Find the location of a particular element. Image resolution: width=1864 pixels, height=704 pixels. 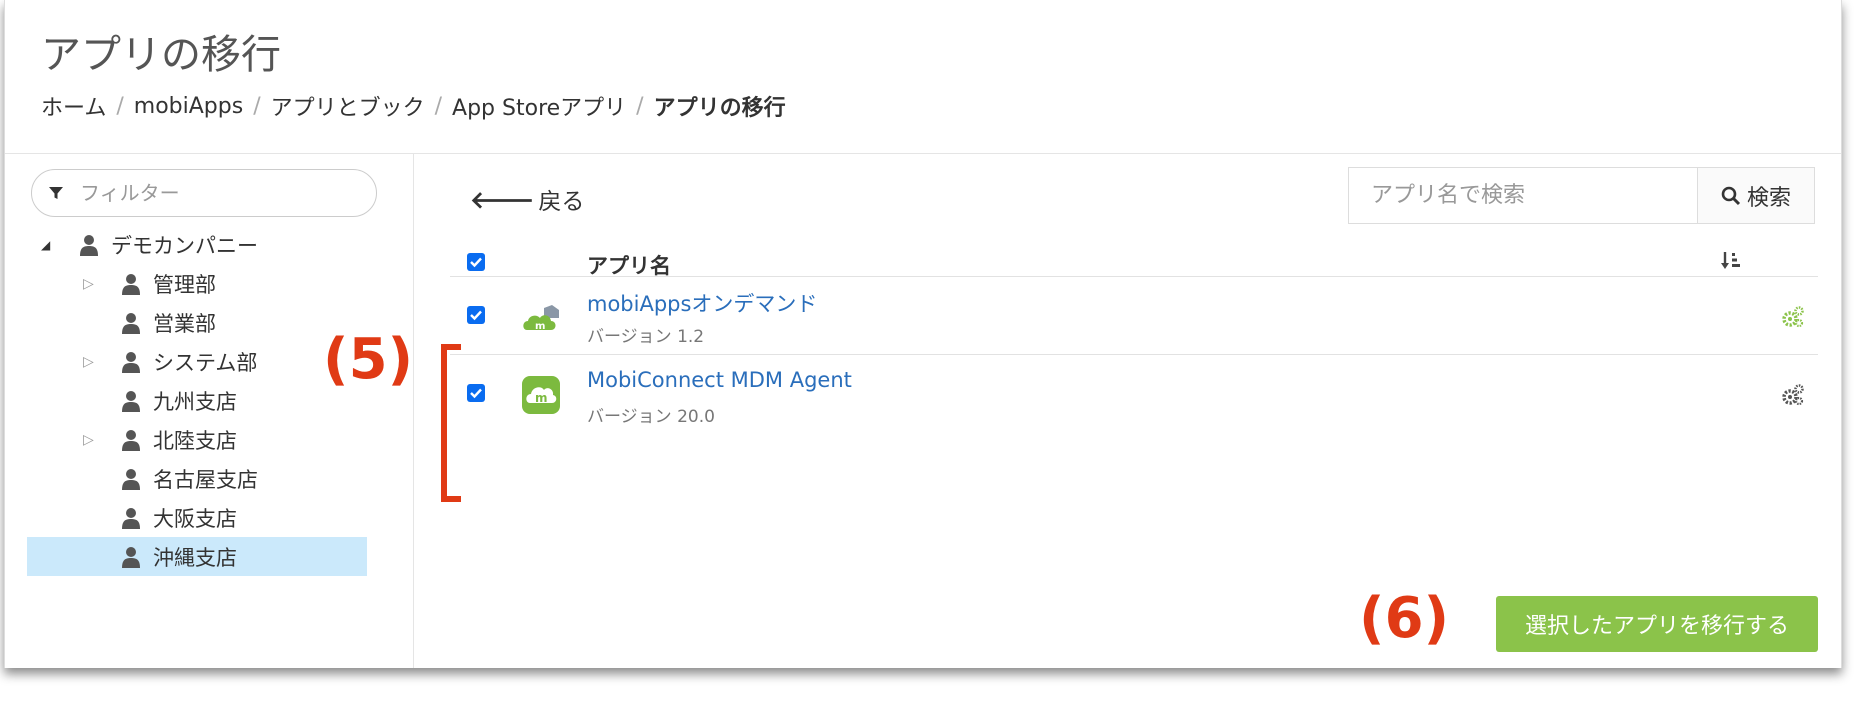

search-icon is located at coordinates (1731, 195).